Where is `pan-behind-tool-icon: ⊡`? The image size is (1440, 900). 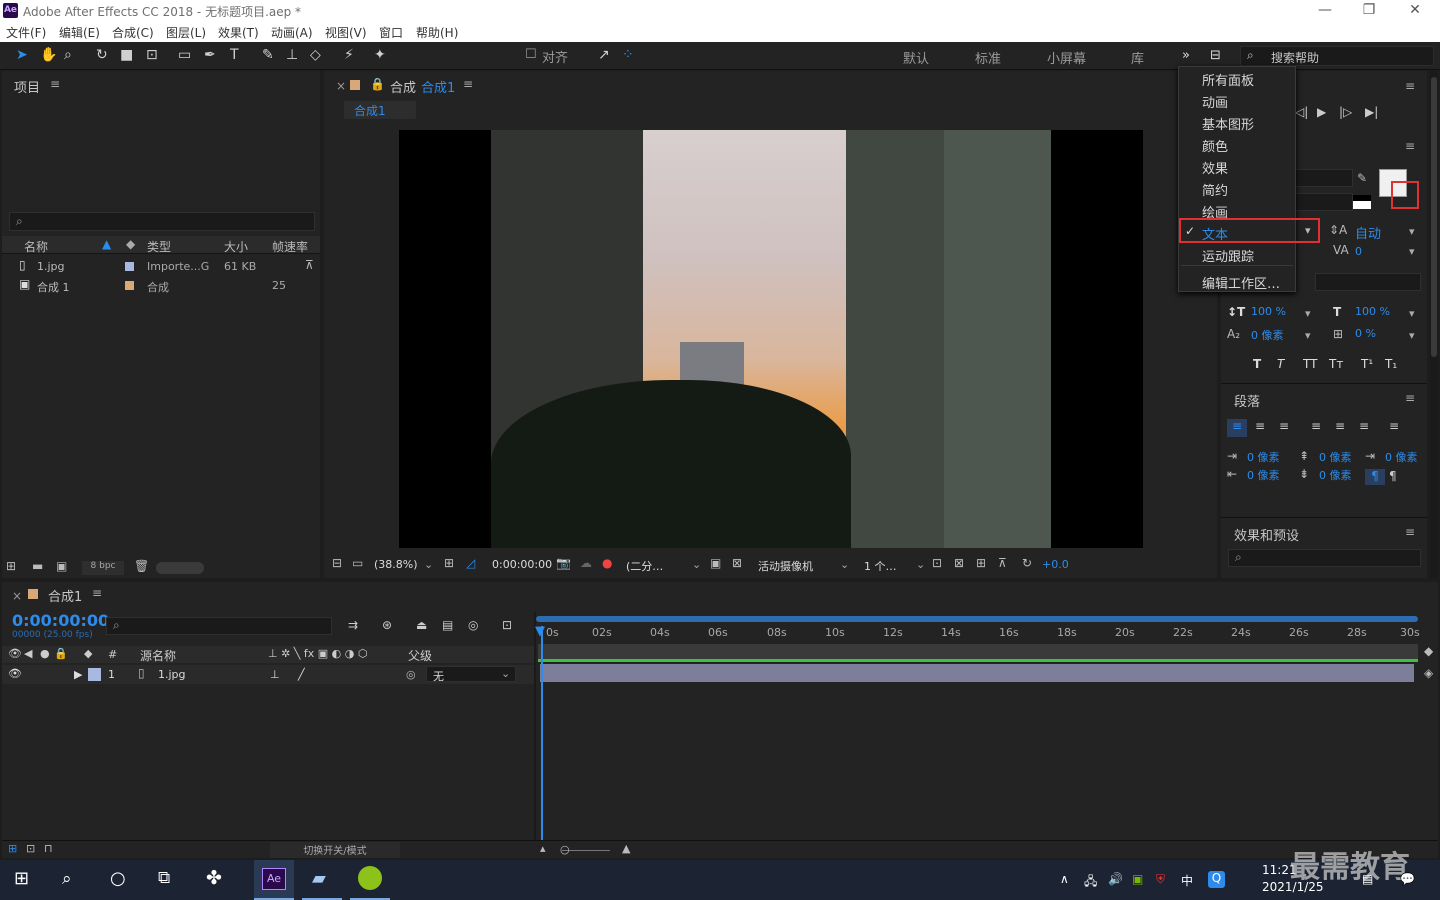
pan-behind-tool-icon: ⊡ is located at coordinates (152, 55).